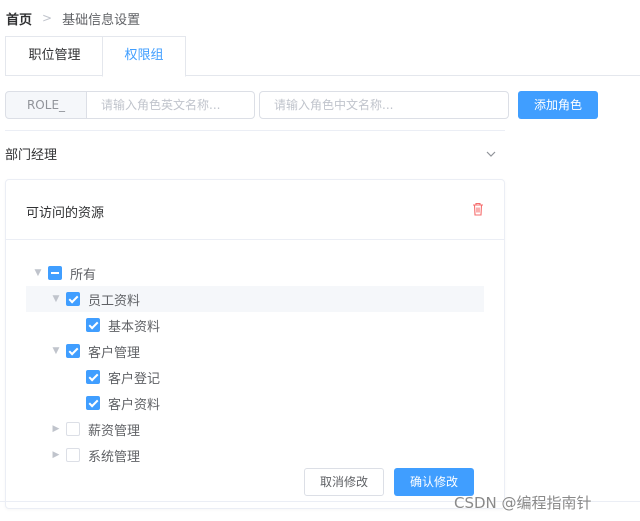  What do you see at coordinates (46, 105) in the screenshot?
I see `role-prefix-label: ROLE_` at bounding box center [46, 105].